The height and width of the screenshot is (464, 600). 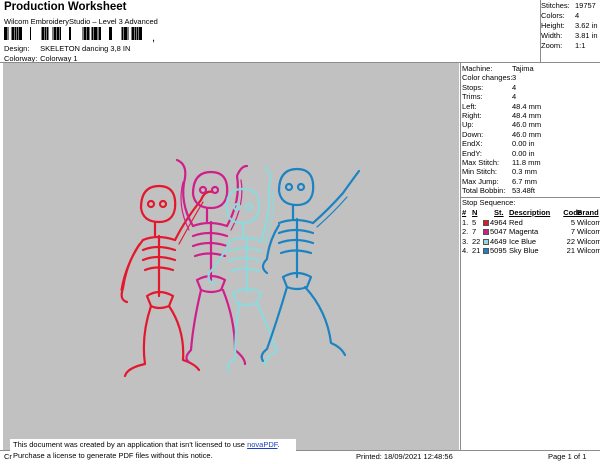 What do you see at coordinates (586, 25) in the screenshot?
I see `stat-value: 3.62 in` at bounding box center [586, 25].